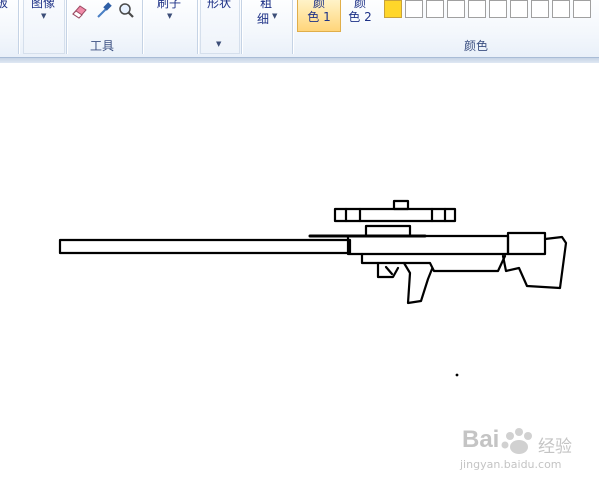  Describe the element at coordinates (43, 5) in the screenshot. I see `image-label: 图像` at that location.